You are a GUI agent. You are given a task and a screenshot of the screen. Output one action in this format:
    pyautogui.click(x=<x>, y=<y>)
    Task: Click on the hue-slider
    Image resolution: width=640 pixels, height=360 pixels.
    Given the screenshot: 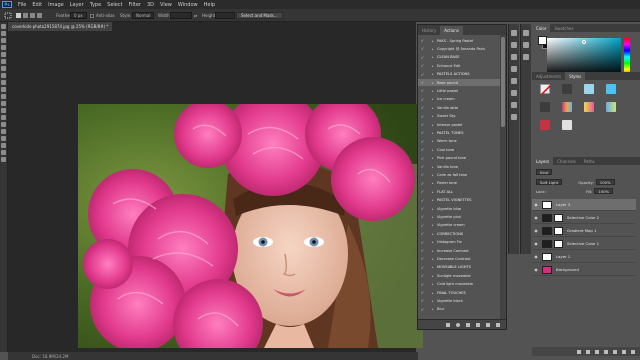 What is the action you would take?
    pyautogui.click(x=627, y=57)
    